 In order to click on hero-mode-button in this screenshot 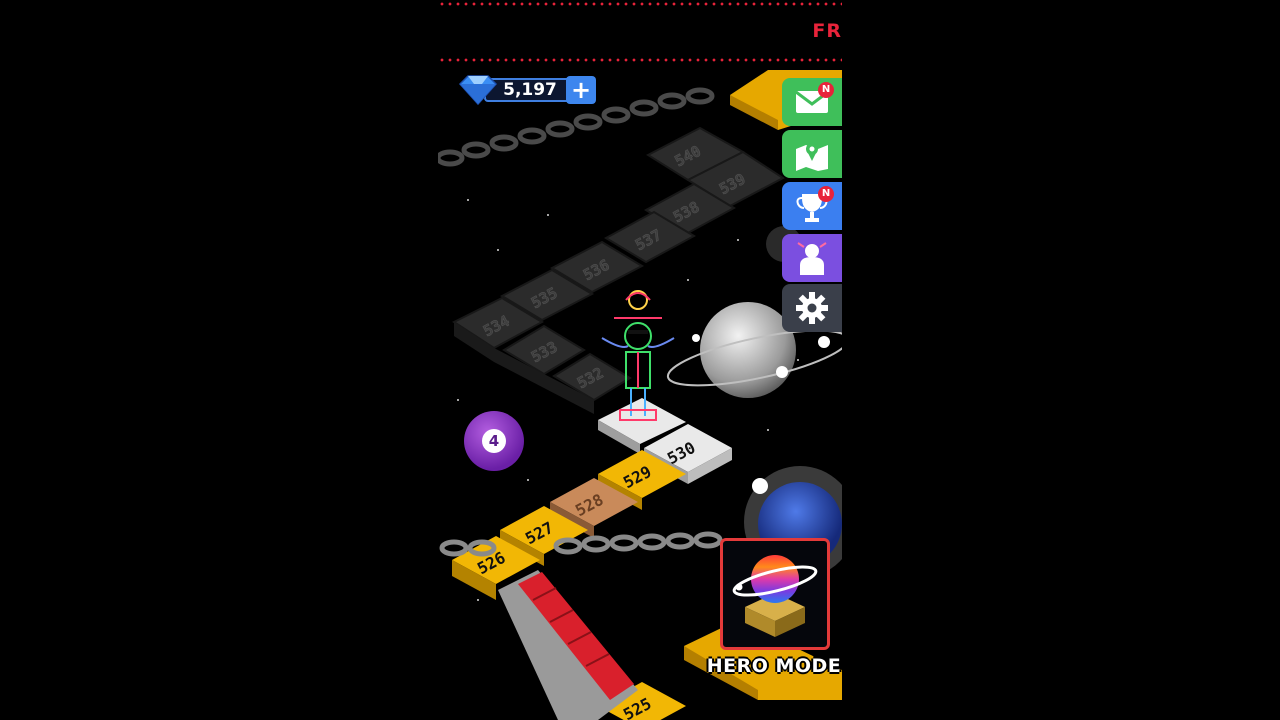, I will do `click(775, 594)`.